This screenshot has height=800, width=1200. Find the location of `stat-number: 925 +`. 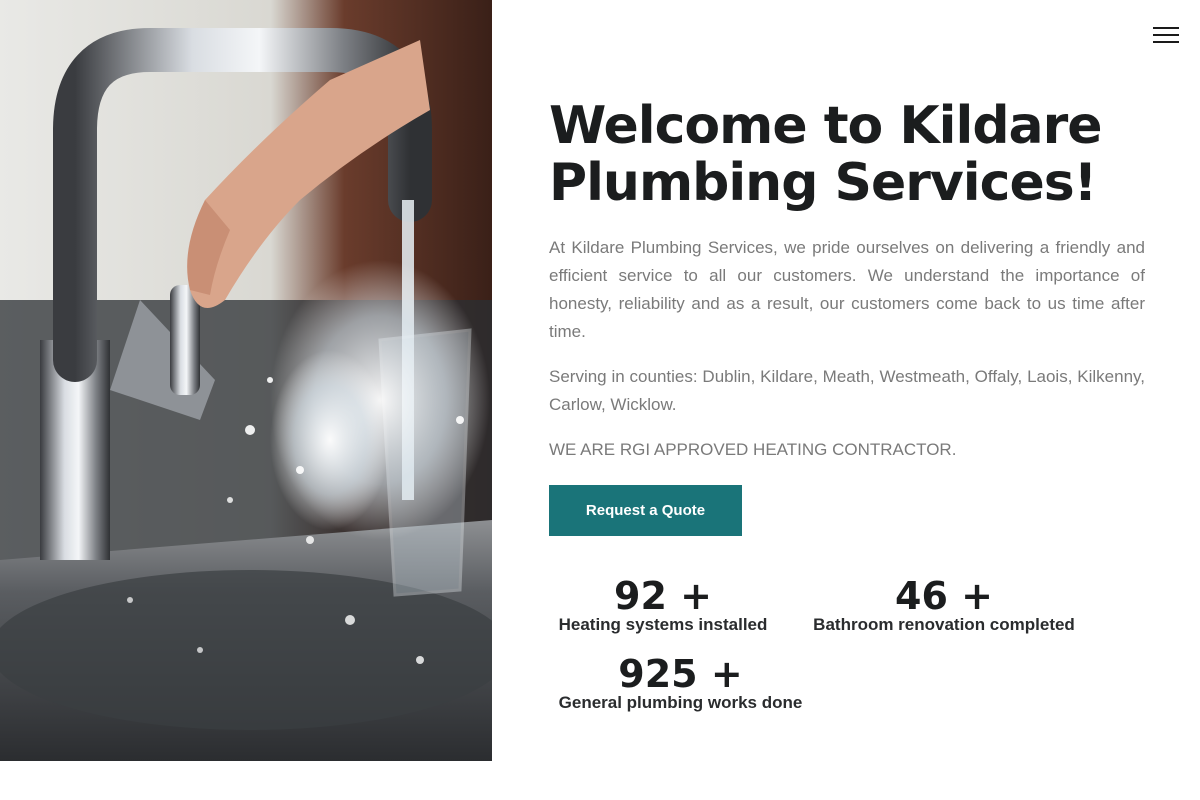

stat-number: 925 + is located at coordinates (680, 674).